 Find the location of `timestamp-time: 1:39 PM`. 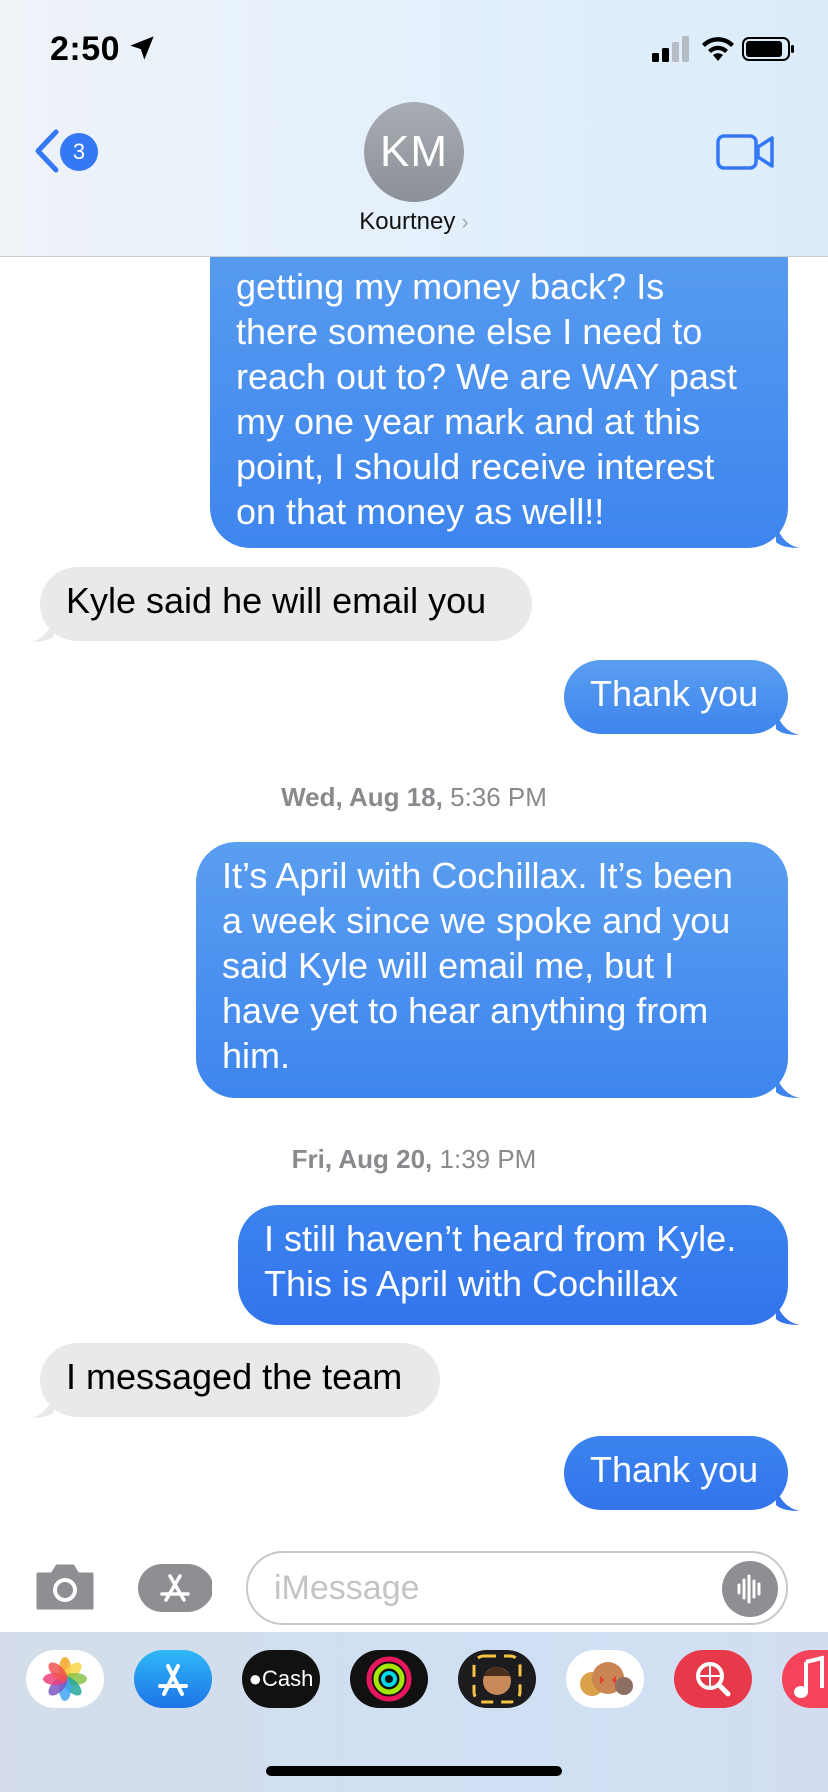

timestamp-time: 1:39 PM is located at coordinates (488, 1159).